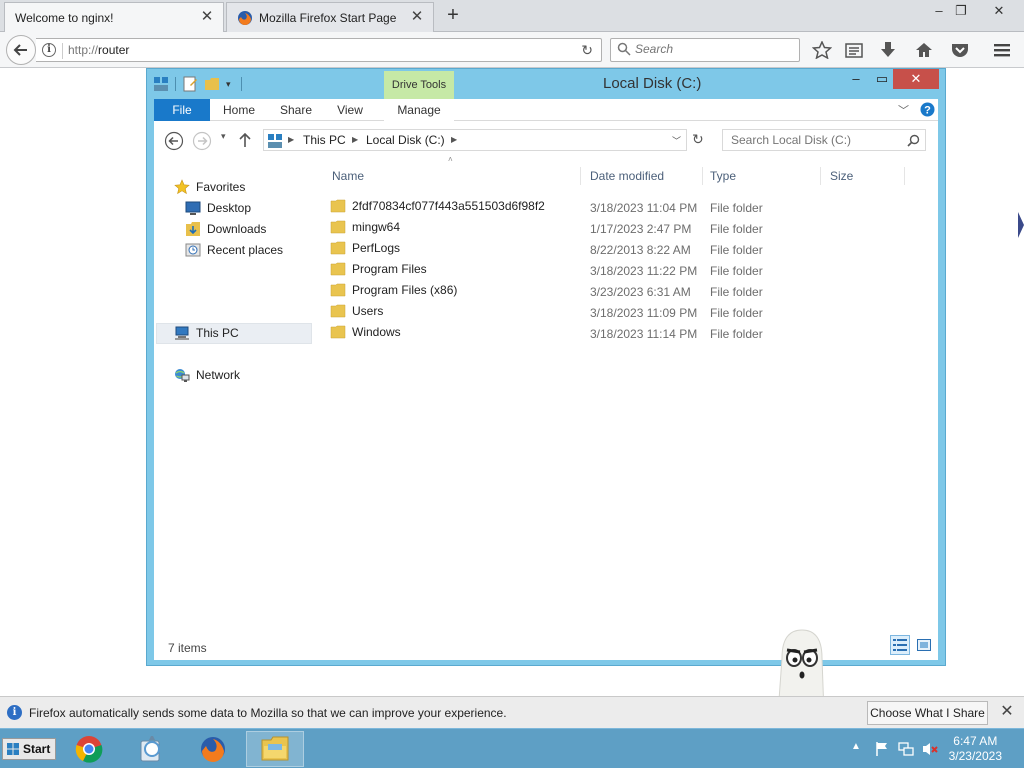 The image size is (1024, 768). What do you see at coordinates (182, 110) in the screenshot?
I see `tab-file: File` at bounding box center [182, 110].